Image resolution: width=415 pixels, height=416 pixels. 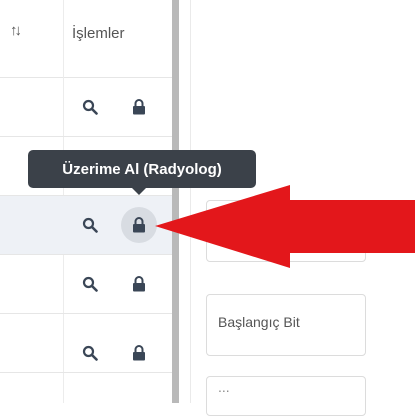 What do you see at coordinates (286, 231) in the screenshot?
I see `filter-field` at bounding box center [286, 231].